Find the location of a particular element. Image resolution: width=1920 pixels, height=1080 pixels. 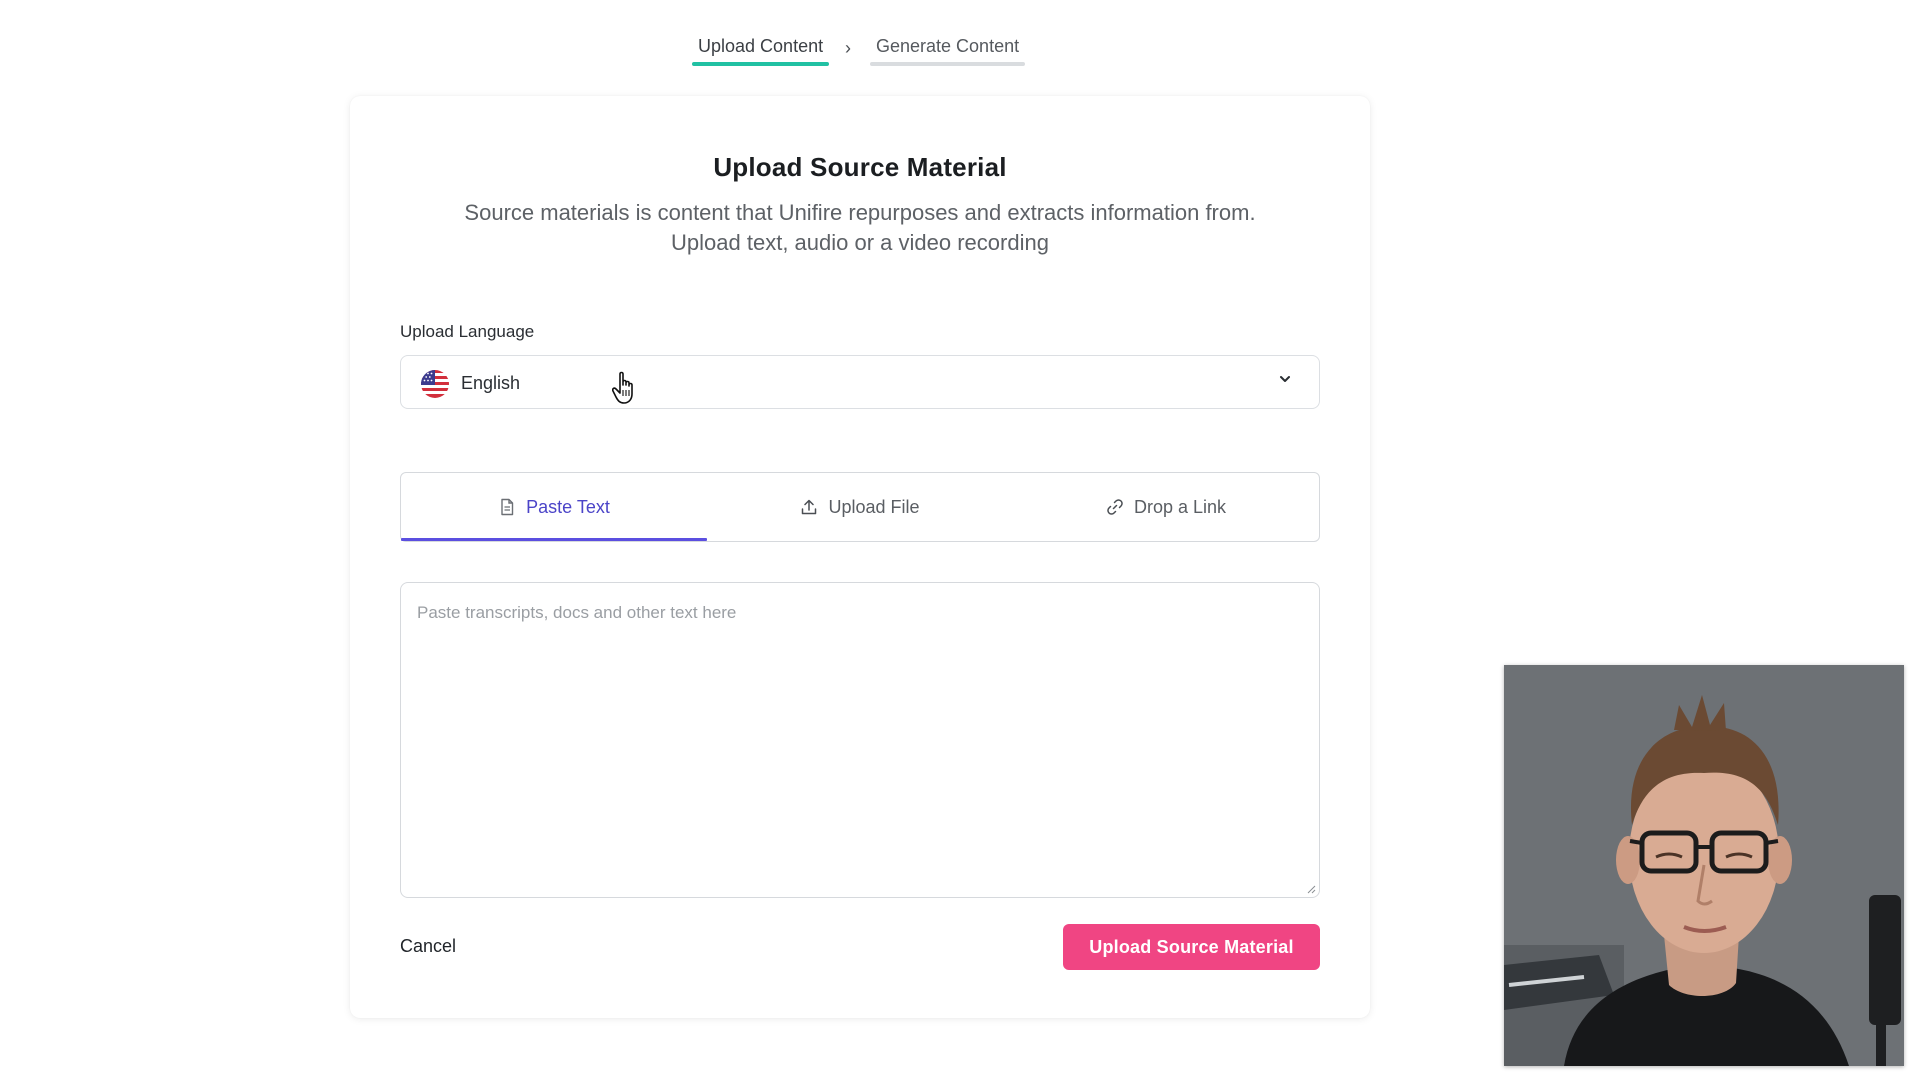

tab-label: Drop a Link is located at coordinates (1180, 506).